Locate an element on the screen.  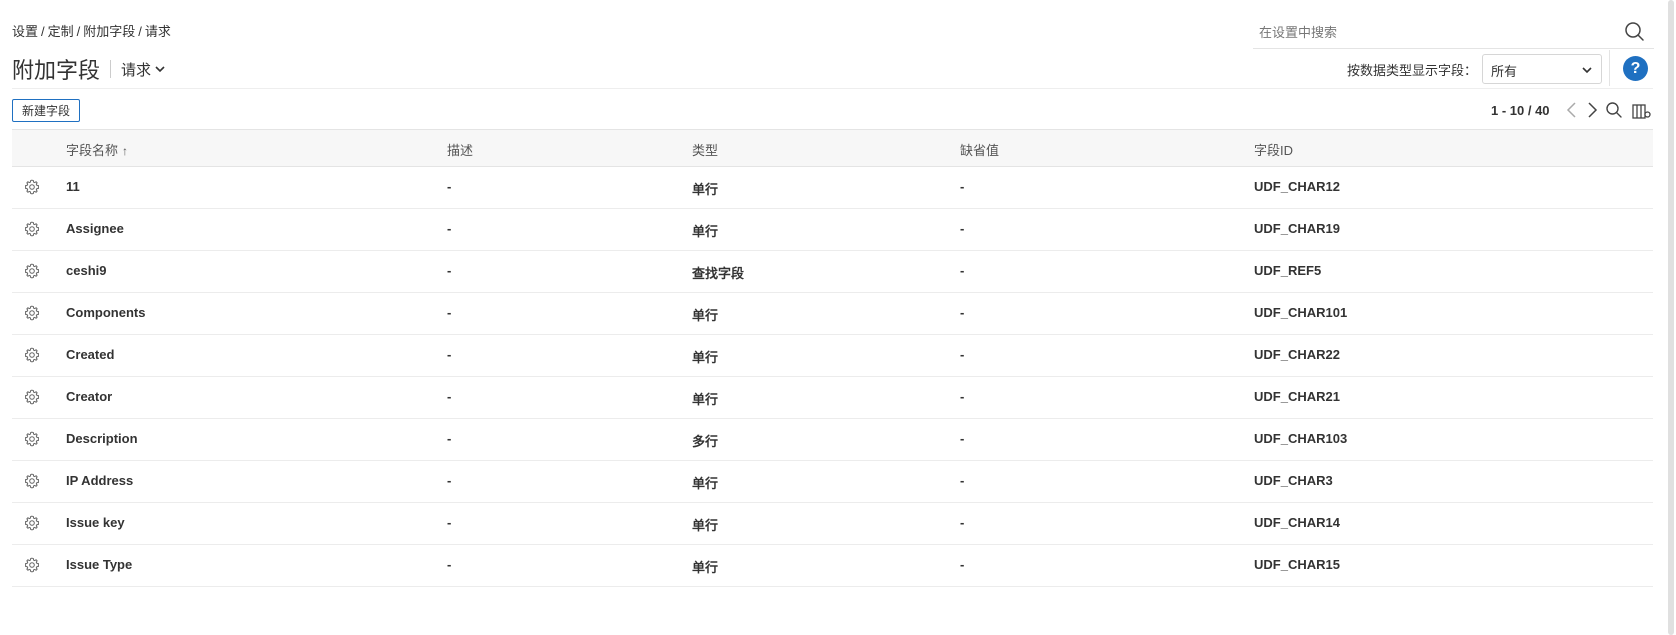
field-type: 多行 is located at coordinates (705, 441).